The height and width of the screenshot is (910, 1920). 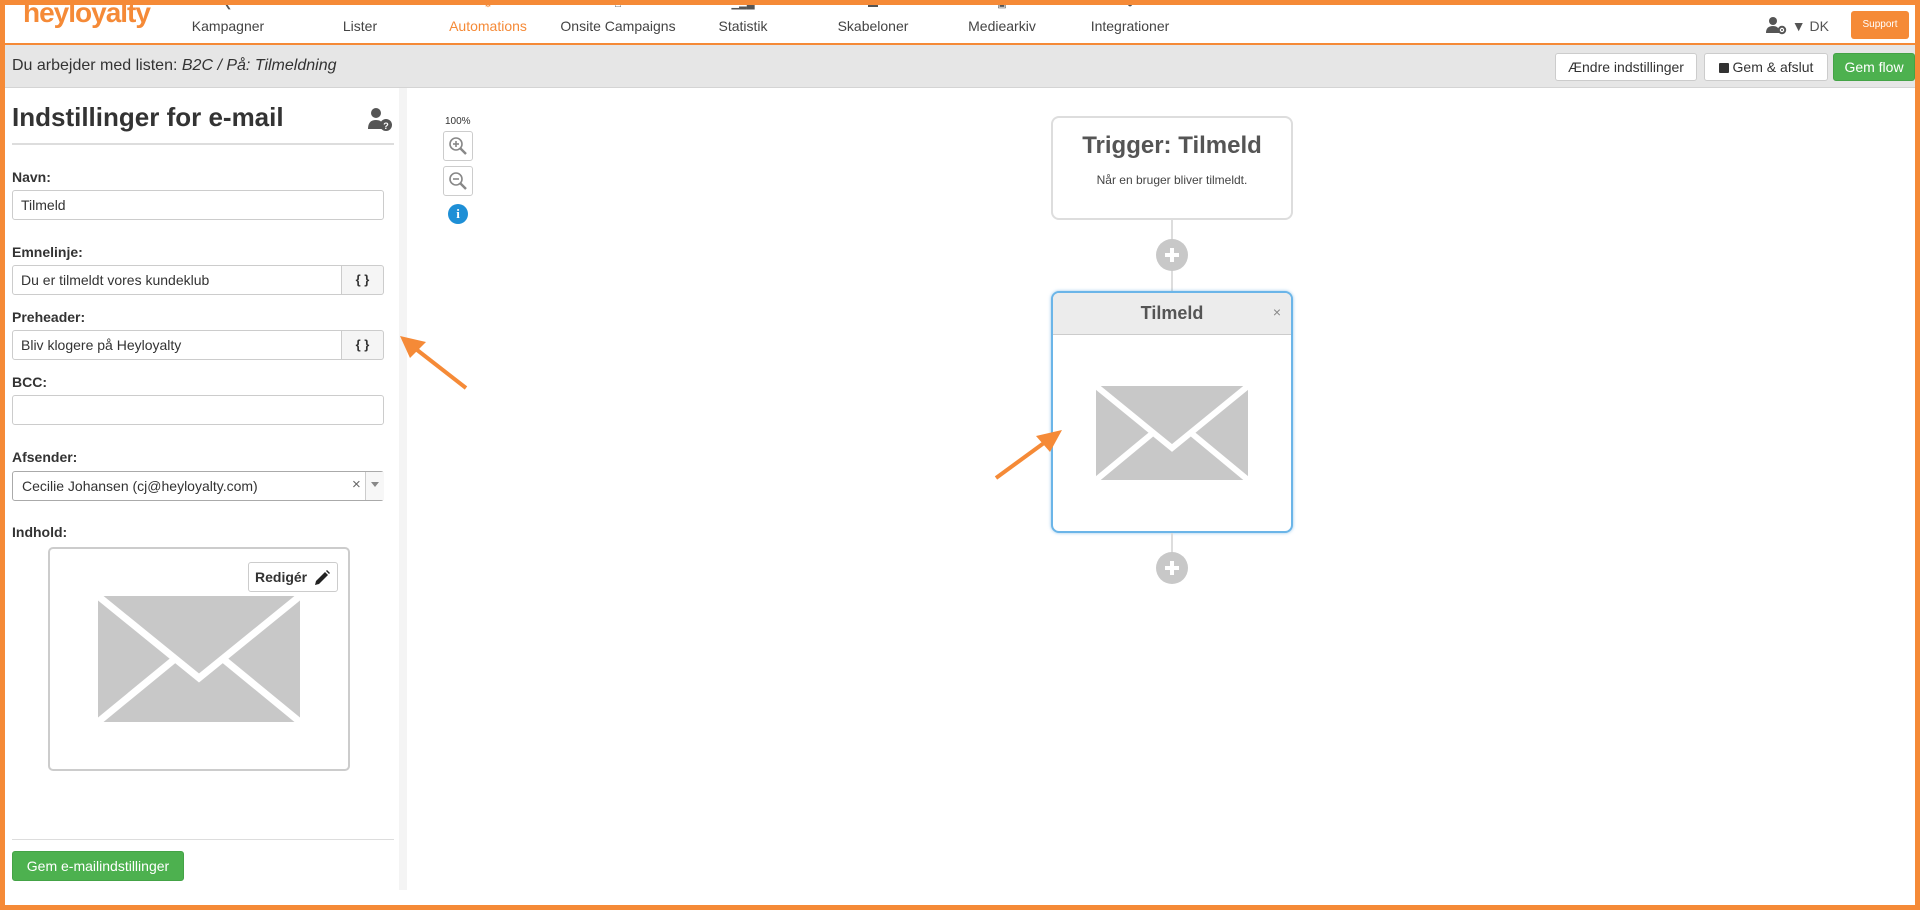 I want to click on save-and-exit-button: Gem & afslut, so click(x=1766, y=67).